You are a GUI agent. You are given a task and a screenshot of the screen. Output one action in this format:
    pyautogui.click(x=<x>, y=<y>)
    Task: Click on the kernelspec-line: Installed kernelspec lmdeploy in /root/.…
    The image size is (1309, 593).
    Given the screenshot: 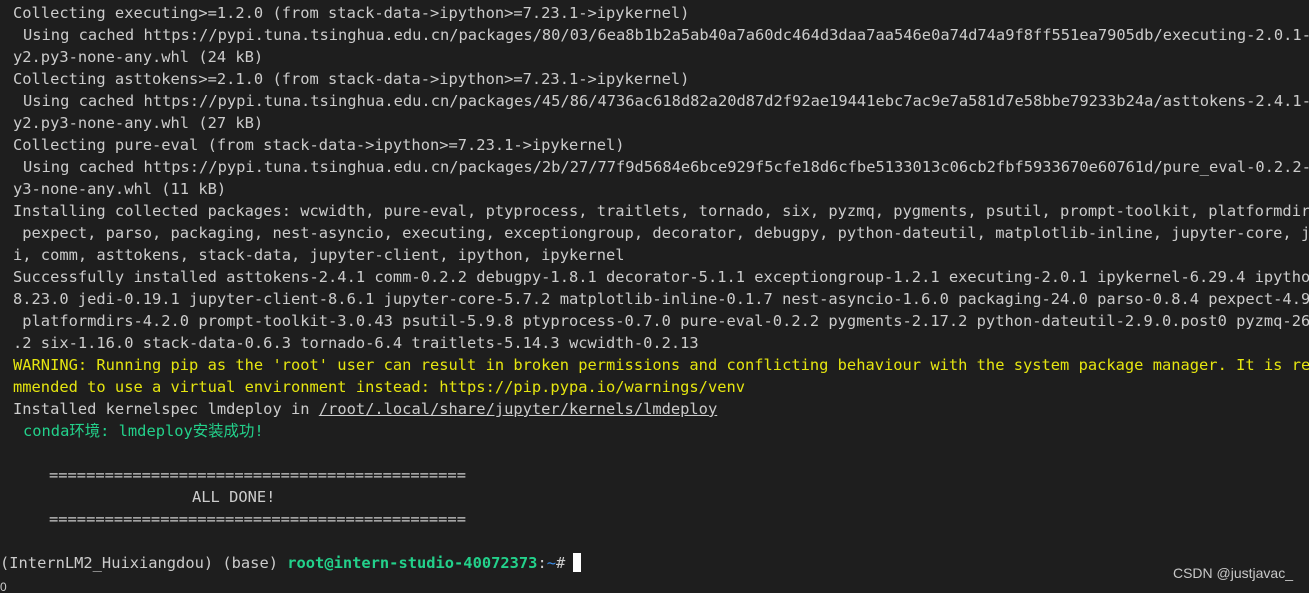 What is the action you would take?
    pyautogui.click(x=661, y=409)
    